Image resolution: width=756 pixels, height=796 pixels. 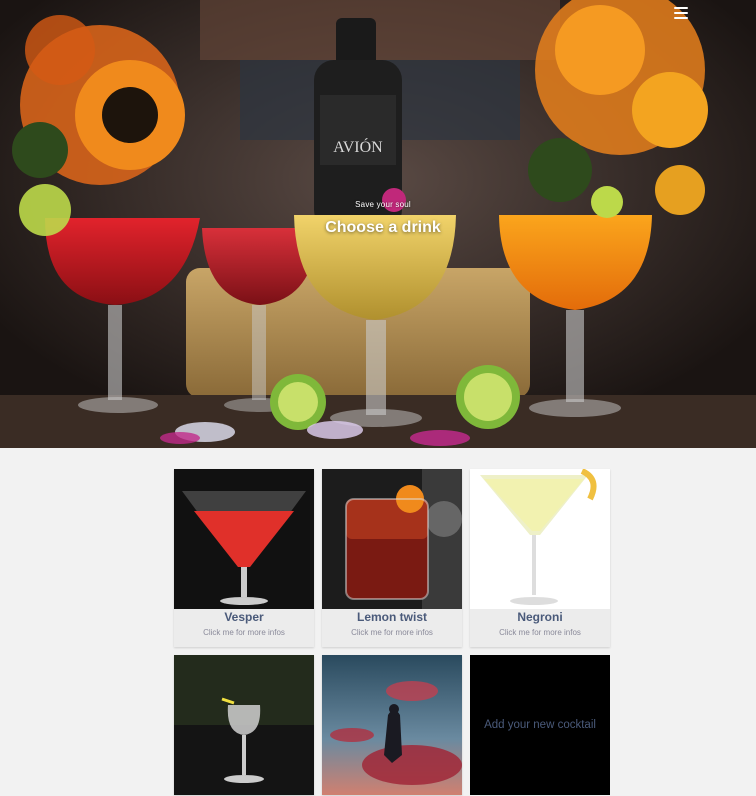 I want to click on hamburger-menu-icon, so click(x=681, y=13).